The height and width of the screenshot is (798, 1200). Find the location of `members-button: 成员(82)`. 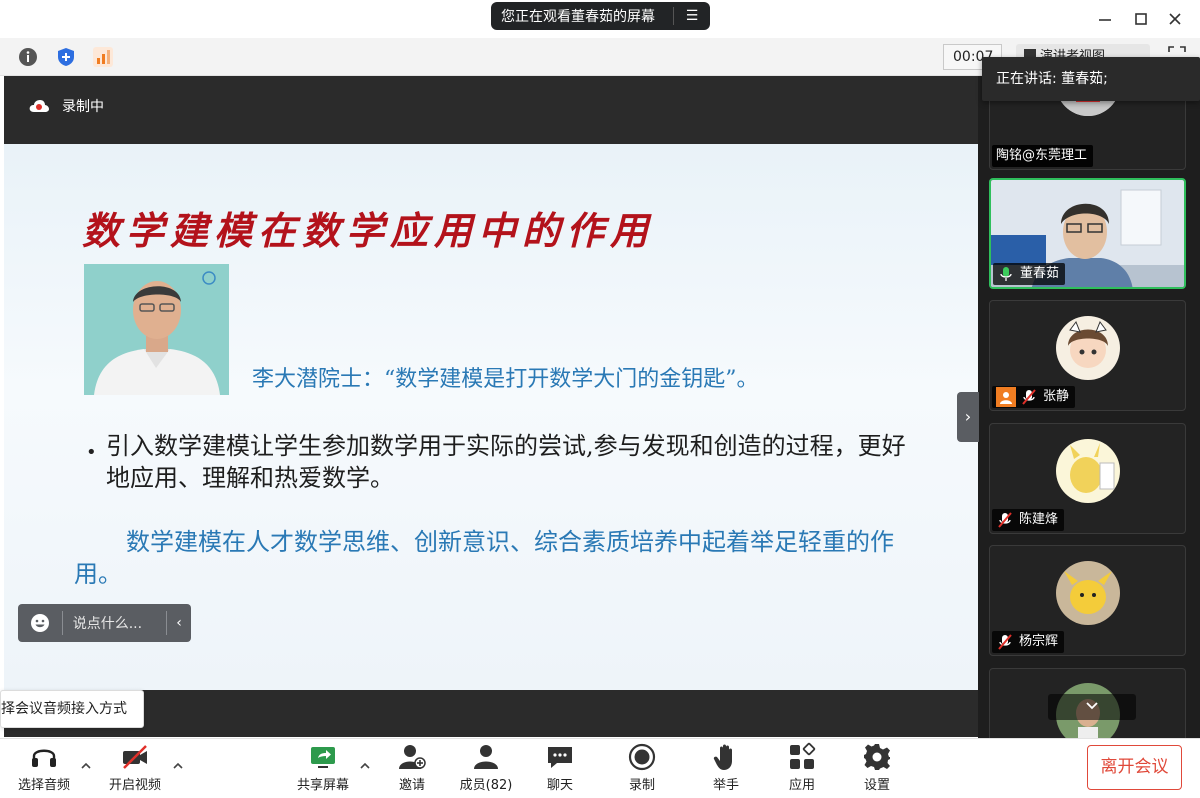

members-button: 成员(82) is located at coordinates (486, 768).